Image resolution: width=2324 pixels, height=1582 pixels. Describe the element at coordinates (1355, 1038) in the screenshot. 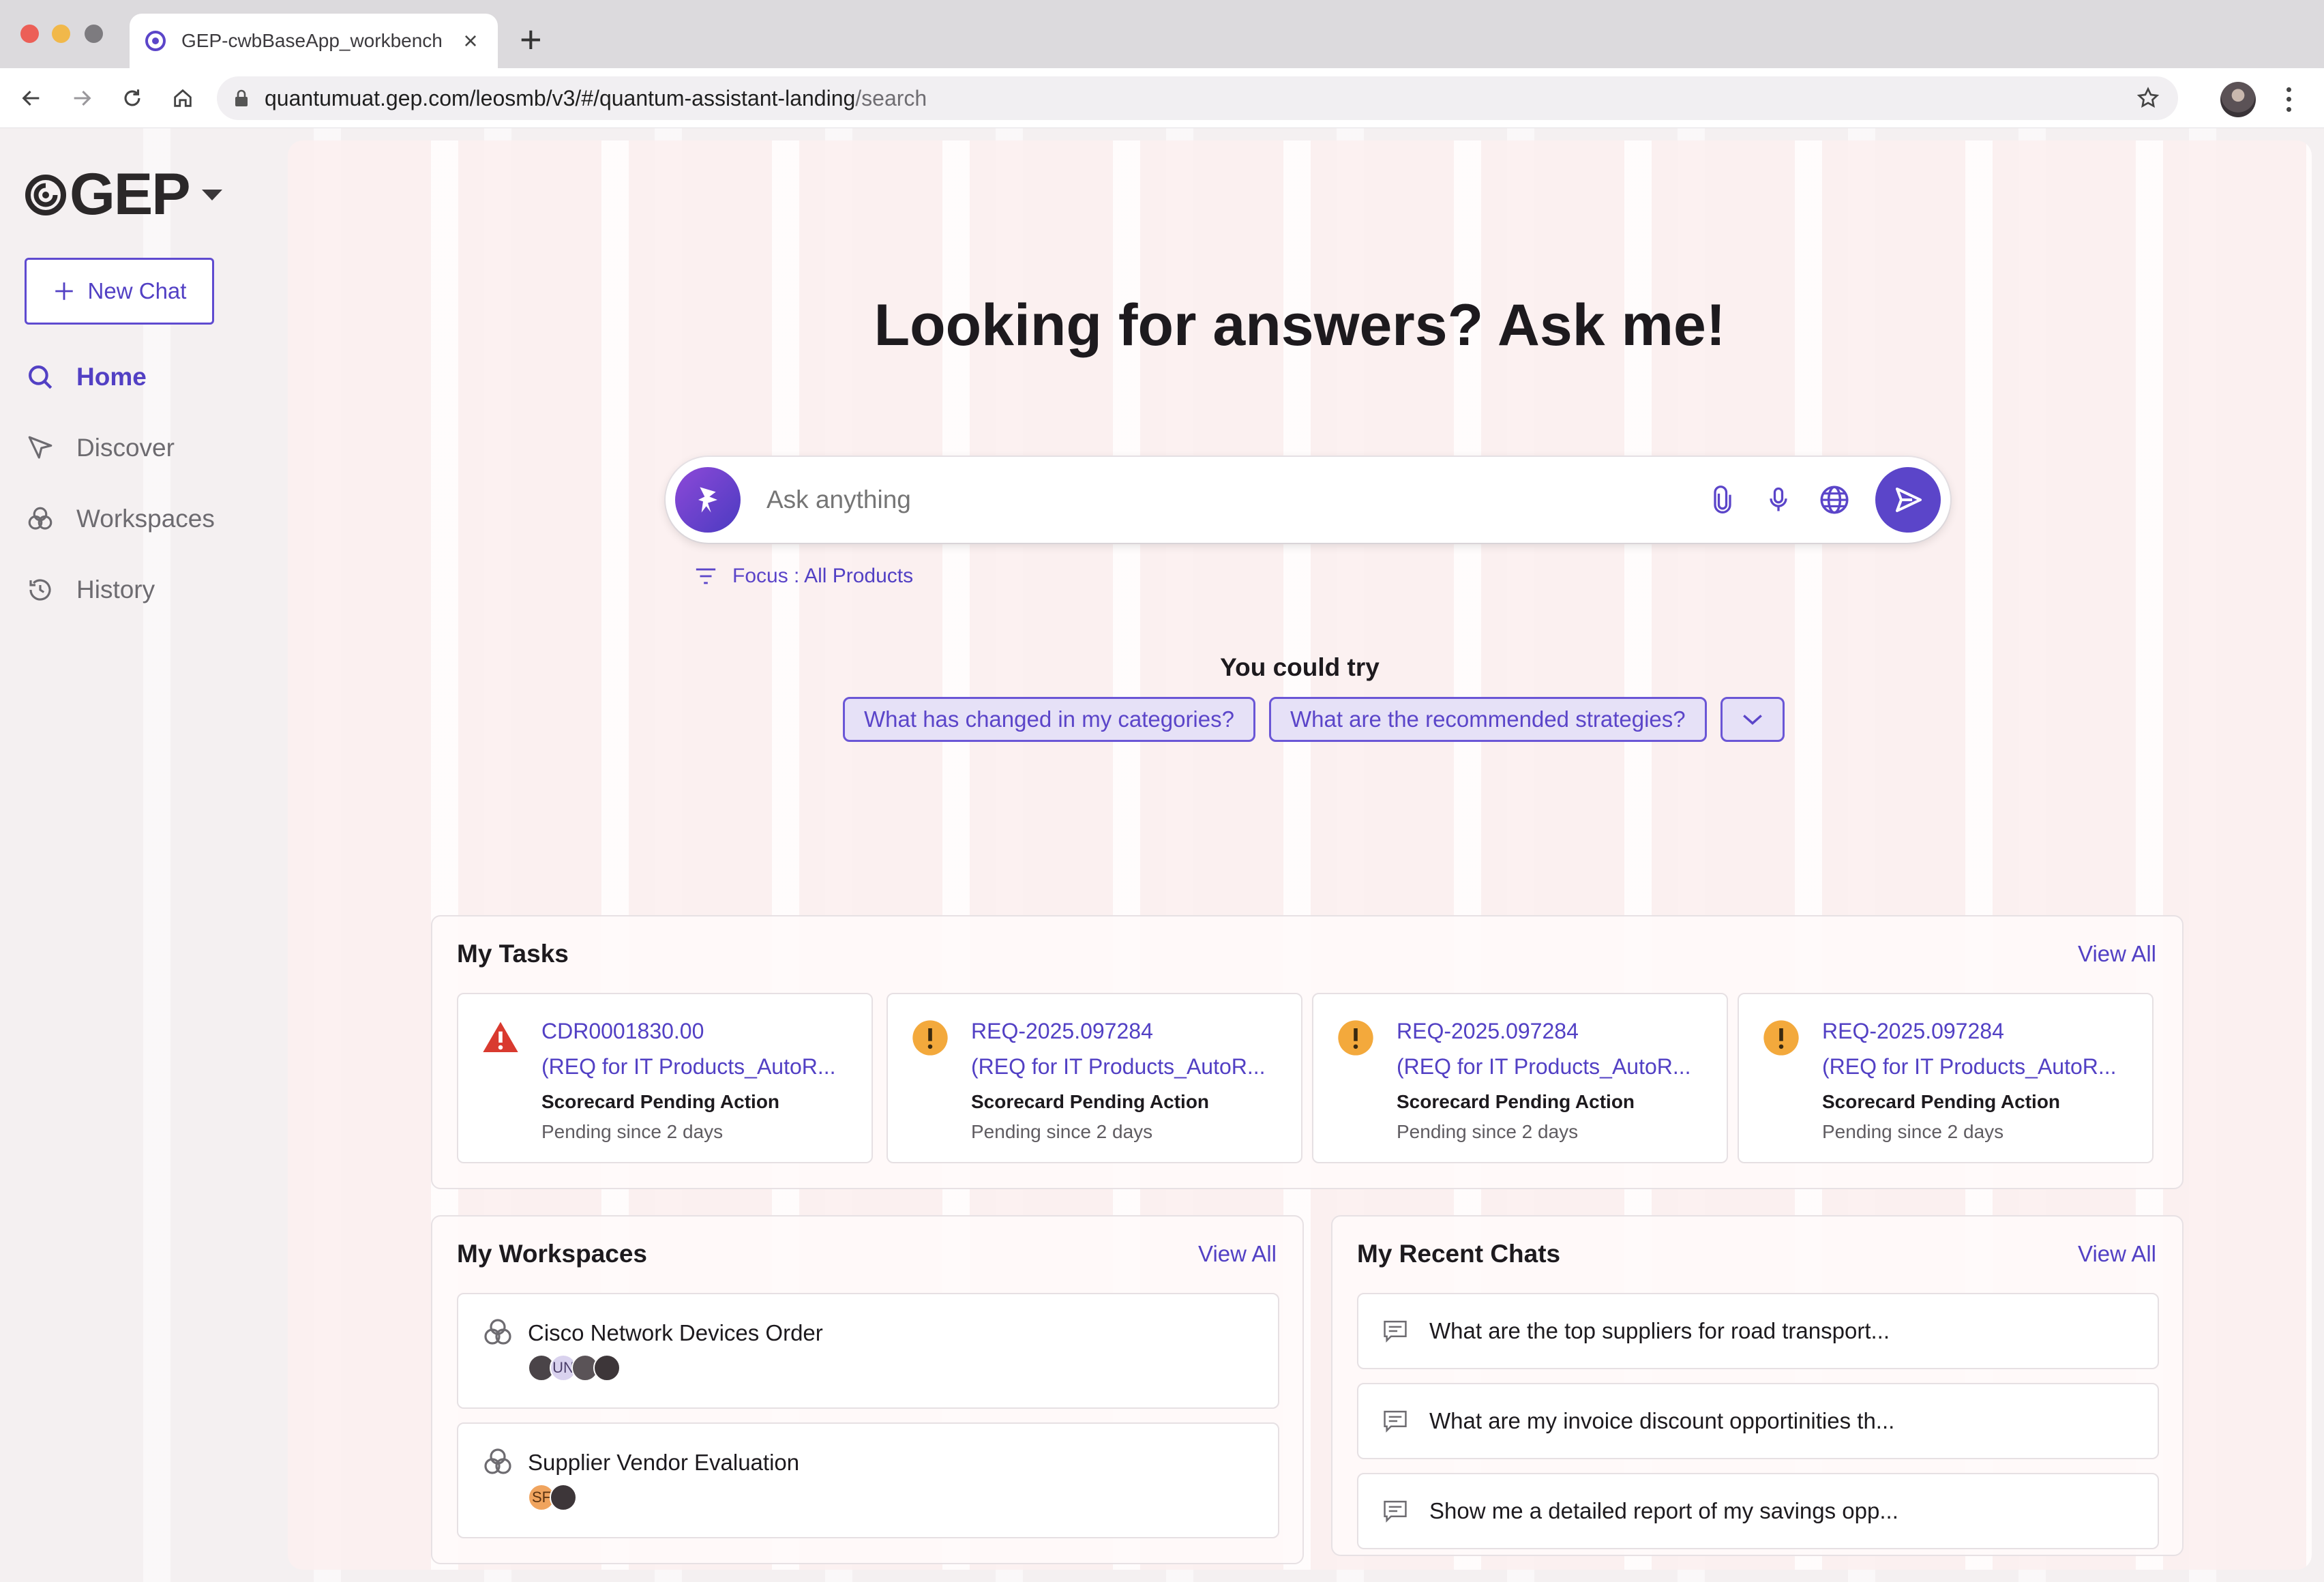

I see `warning-circle-icon` at that location.